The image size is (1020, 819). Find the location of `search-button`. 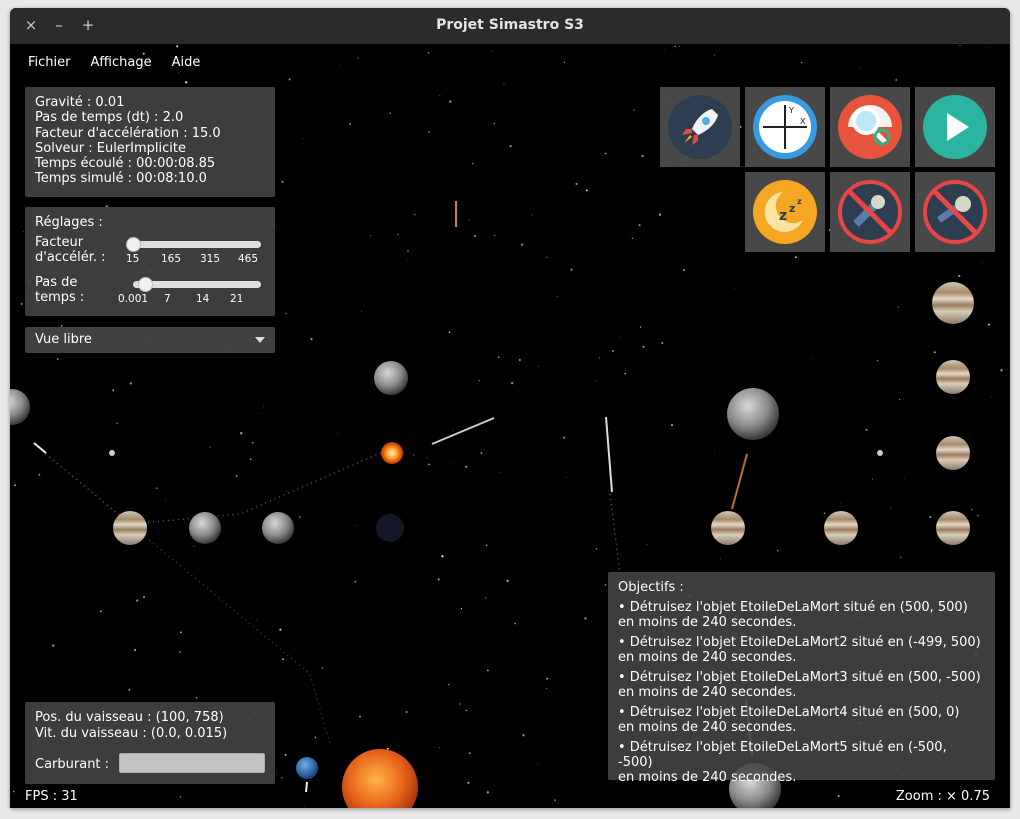

search-button is located at coordinates (870, 127).